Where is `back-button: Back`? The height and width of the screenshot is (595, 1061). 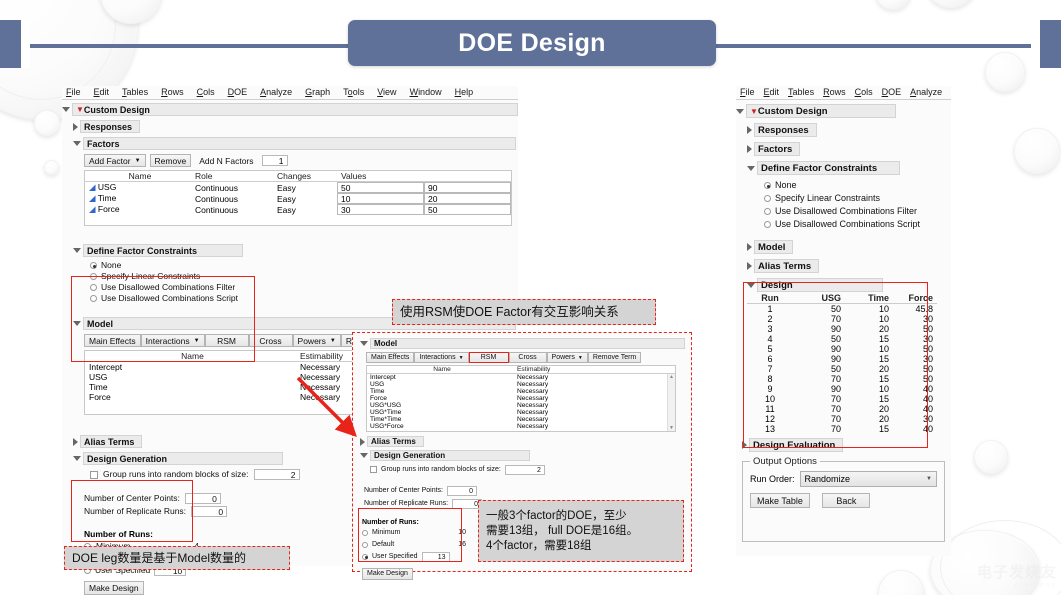
back-button: Back is located at coordinates (846, 500).